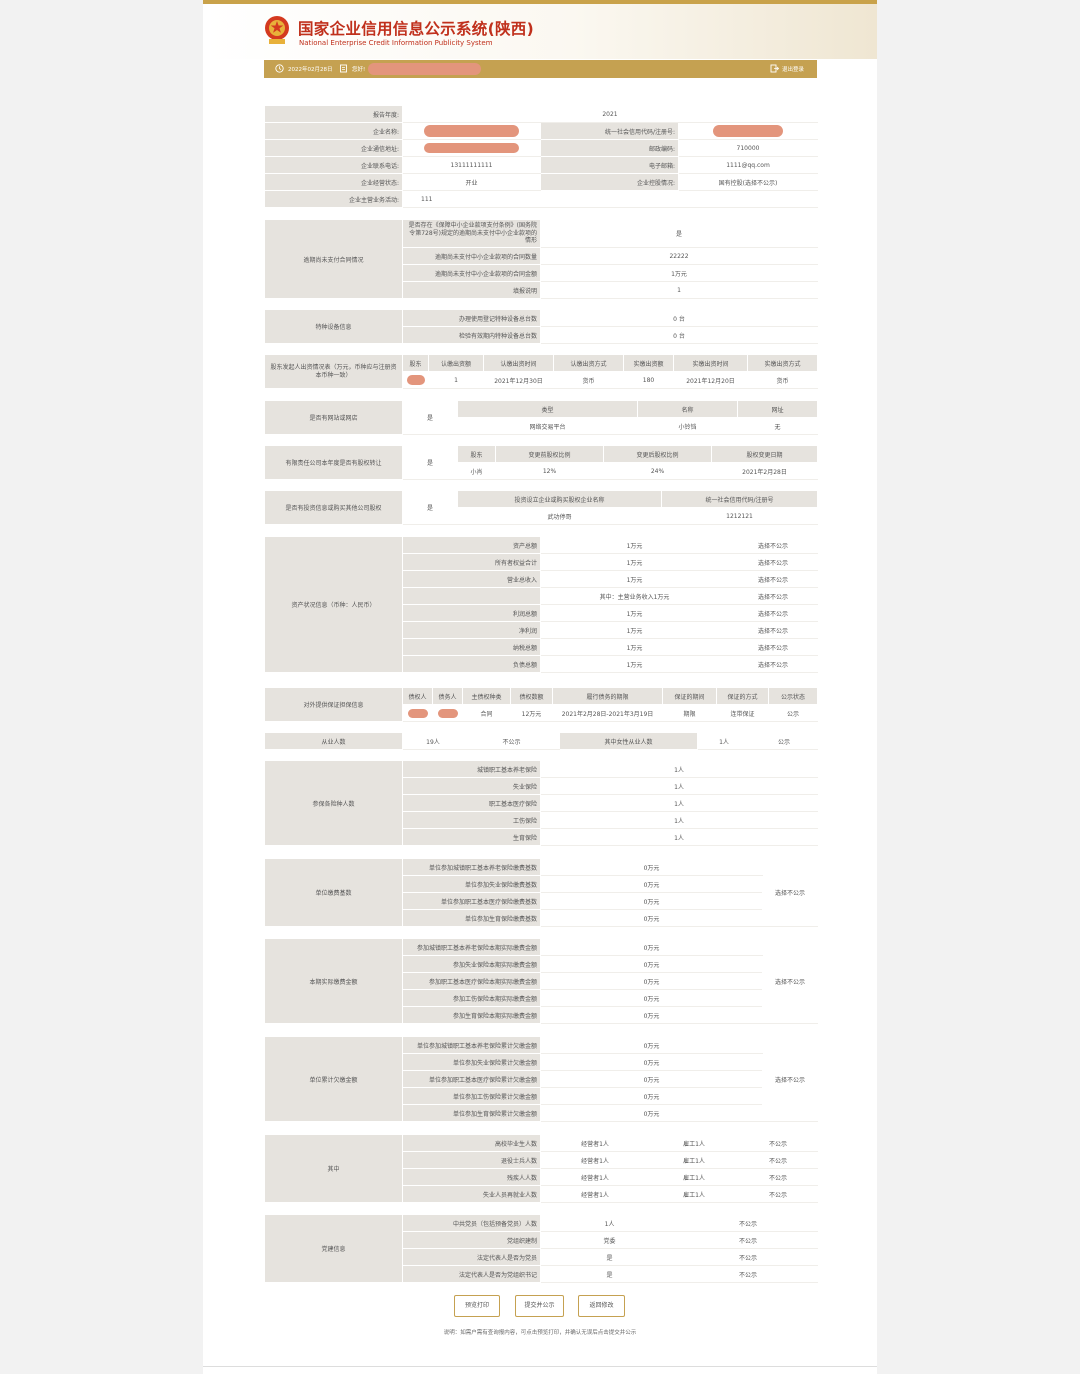 The width and height of the screenshot is (1080, 1374). I want to click on overdue-key: 逾期尚未支付中小企业款项的合同数量, so click(471, 256).